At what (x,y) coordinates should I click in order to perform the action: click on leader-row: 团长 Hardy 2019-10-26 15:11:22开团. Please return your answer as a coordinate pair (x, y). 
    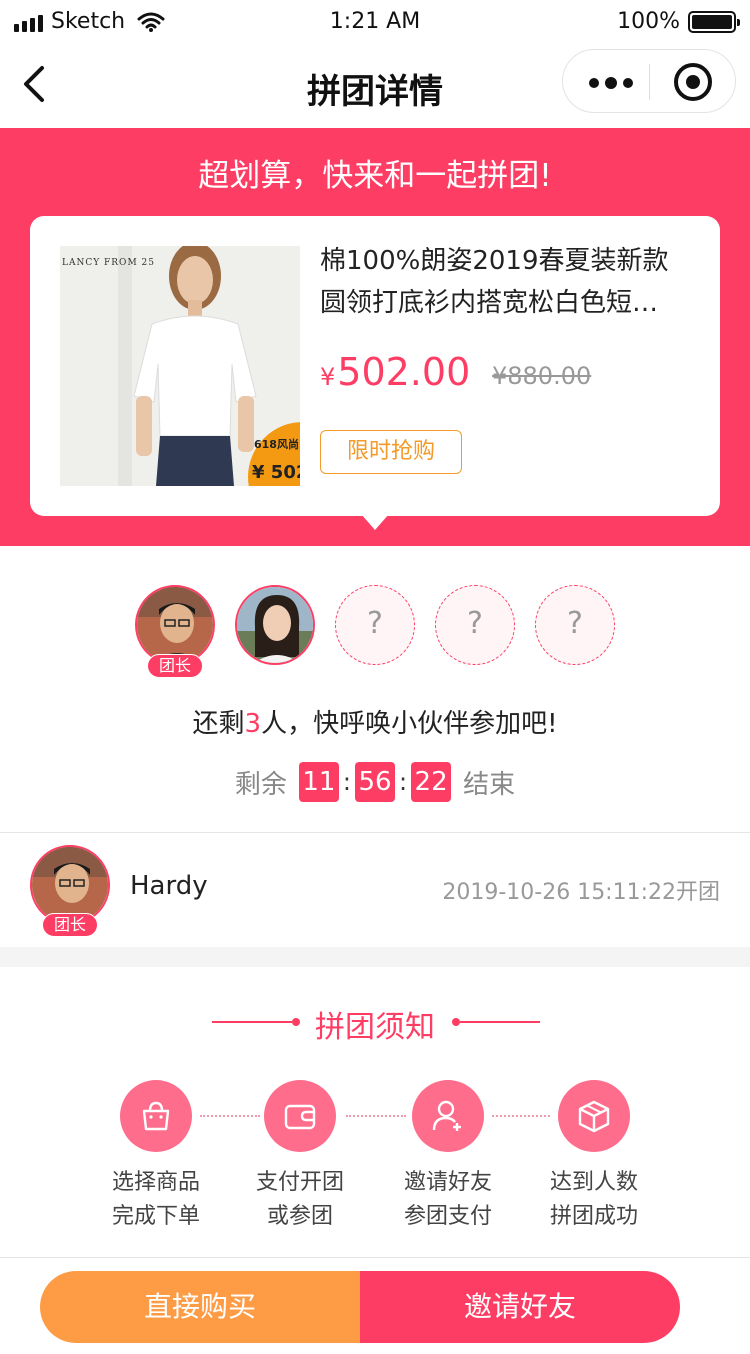
    Looking at the image, I should click on (375, 890).